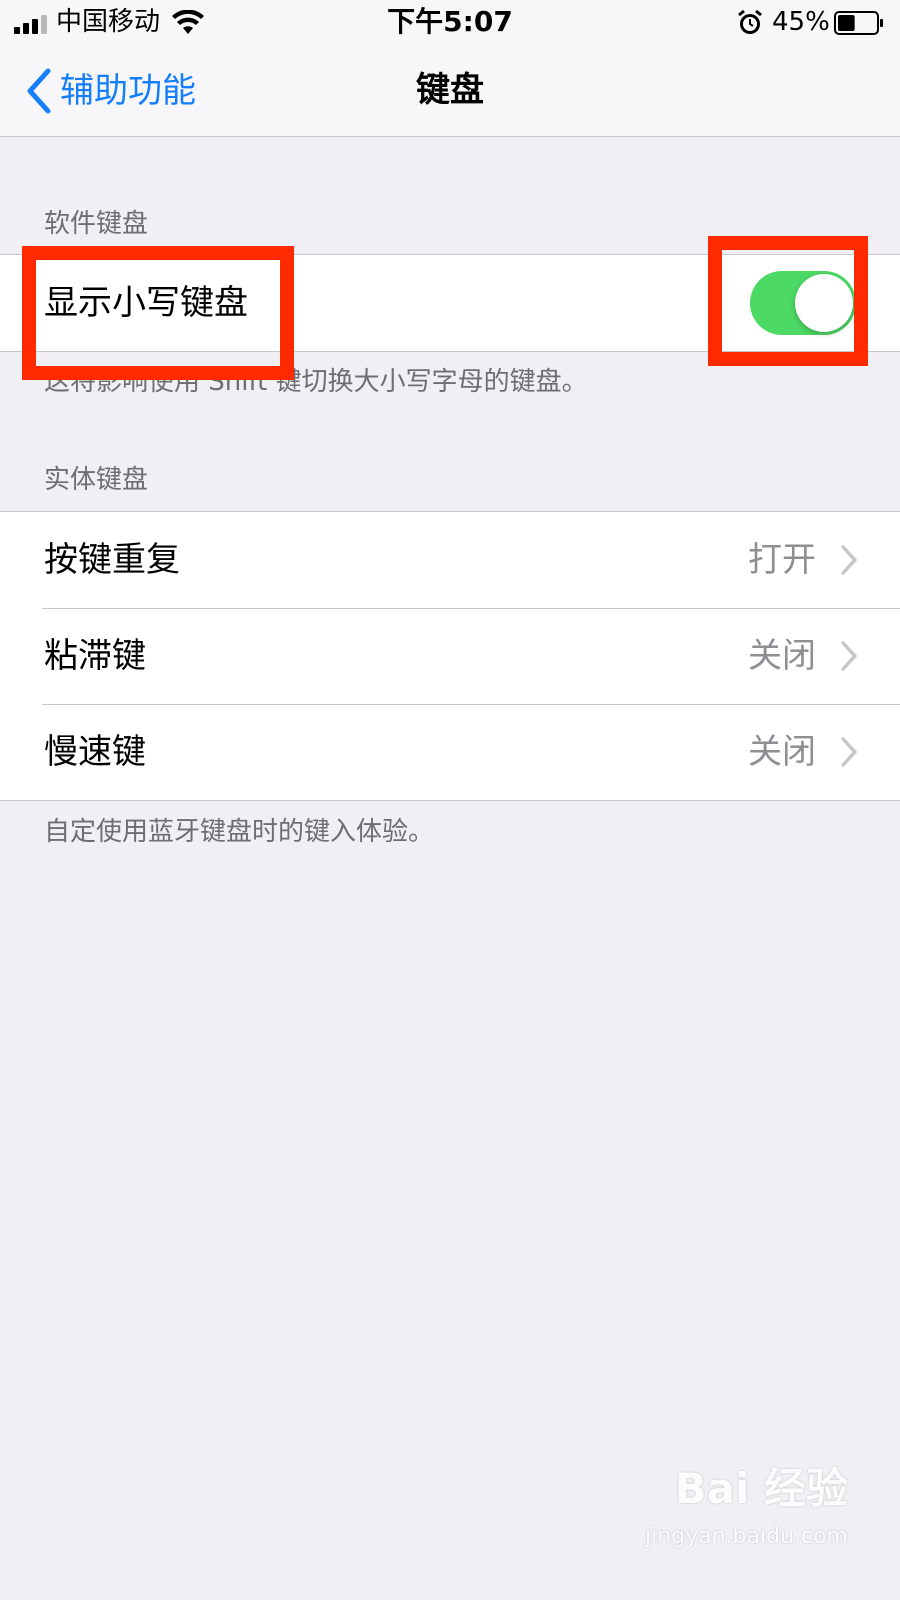 This screenshot has width=900, height=1600. I want to click on battery-percent: 45%, so click(801, 22).